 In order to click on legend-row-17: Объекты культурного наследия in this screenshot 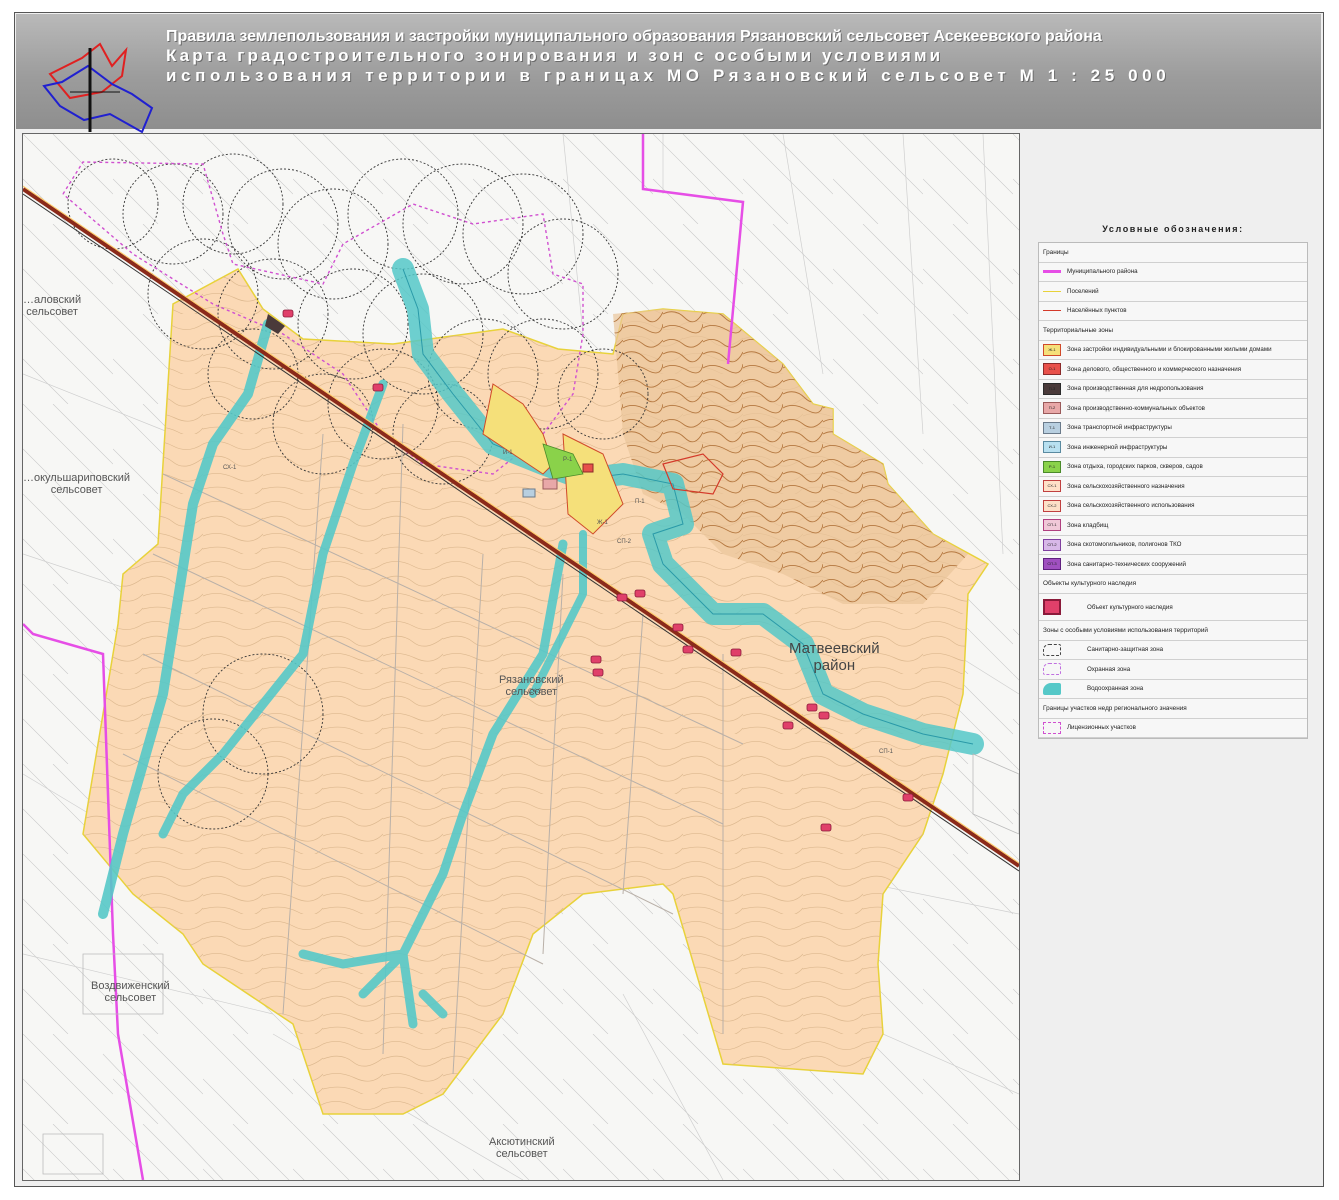, I will do `click(1173, 584)`.